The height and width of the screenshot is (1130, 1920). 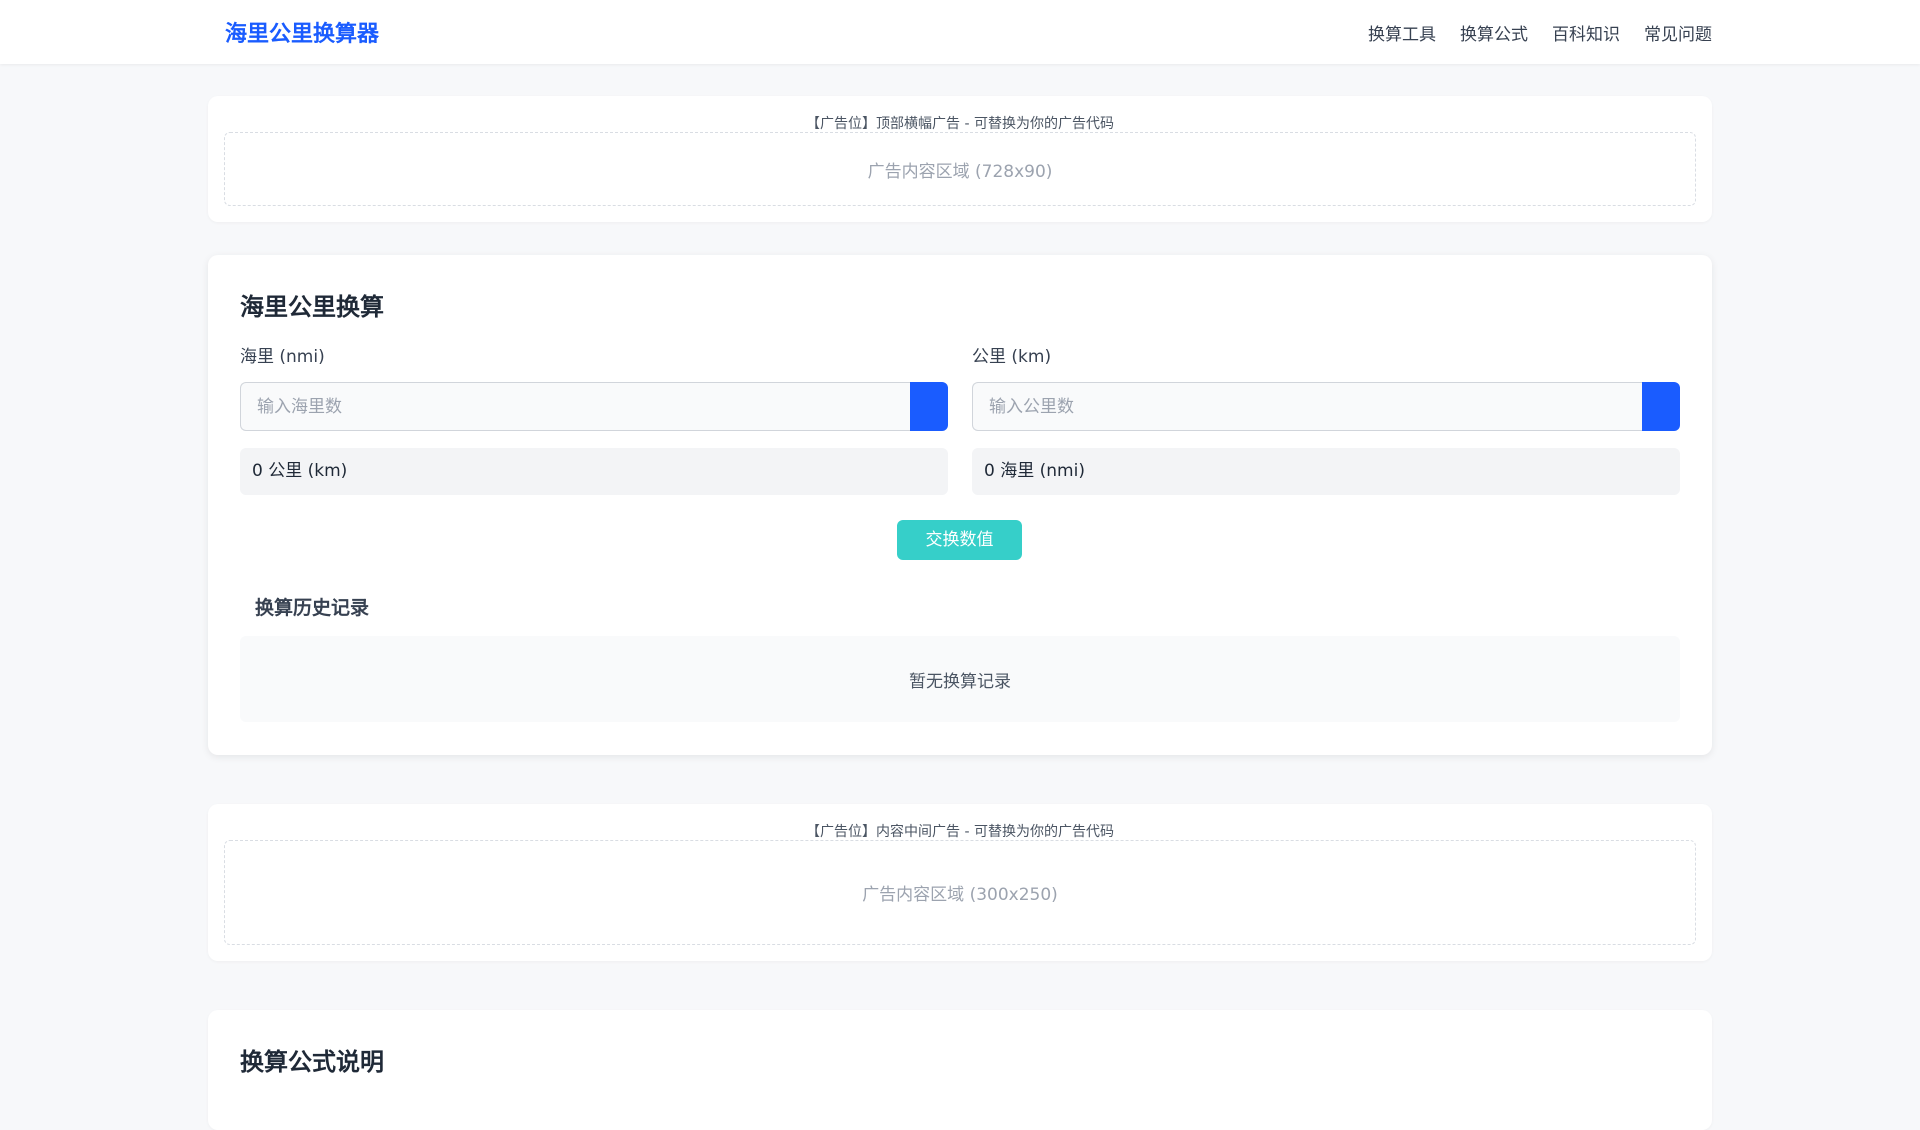 What do you see at coordinates (1494, 32) in the screenshot?
I see `nav-item-formula: 换算公式` at bounding box center [1494, 32].